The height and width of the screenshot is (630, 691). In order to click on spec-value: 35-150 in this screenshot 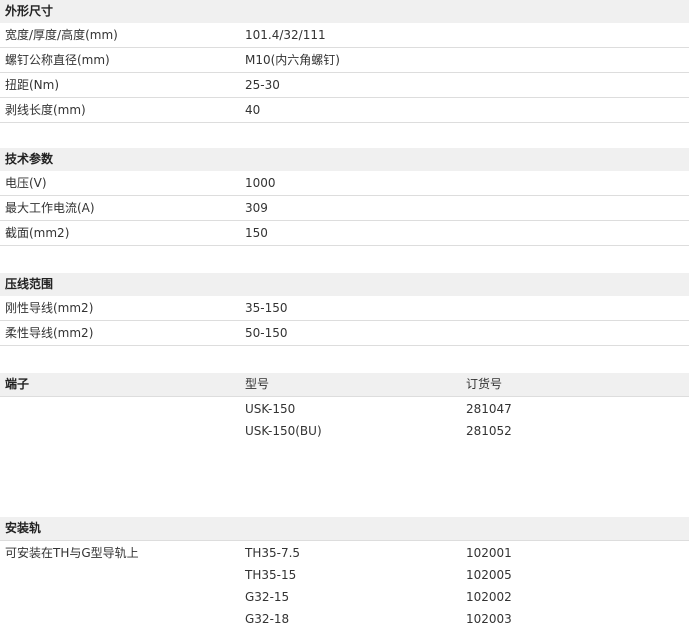, I will do `click(266, 308)`.